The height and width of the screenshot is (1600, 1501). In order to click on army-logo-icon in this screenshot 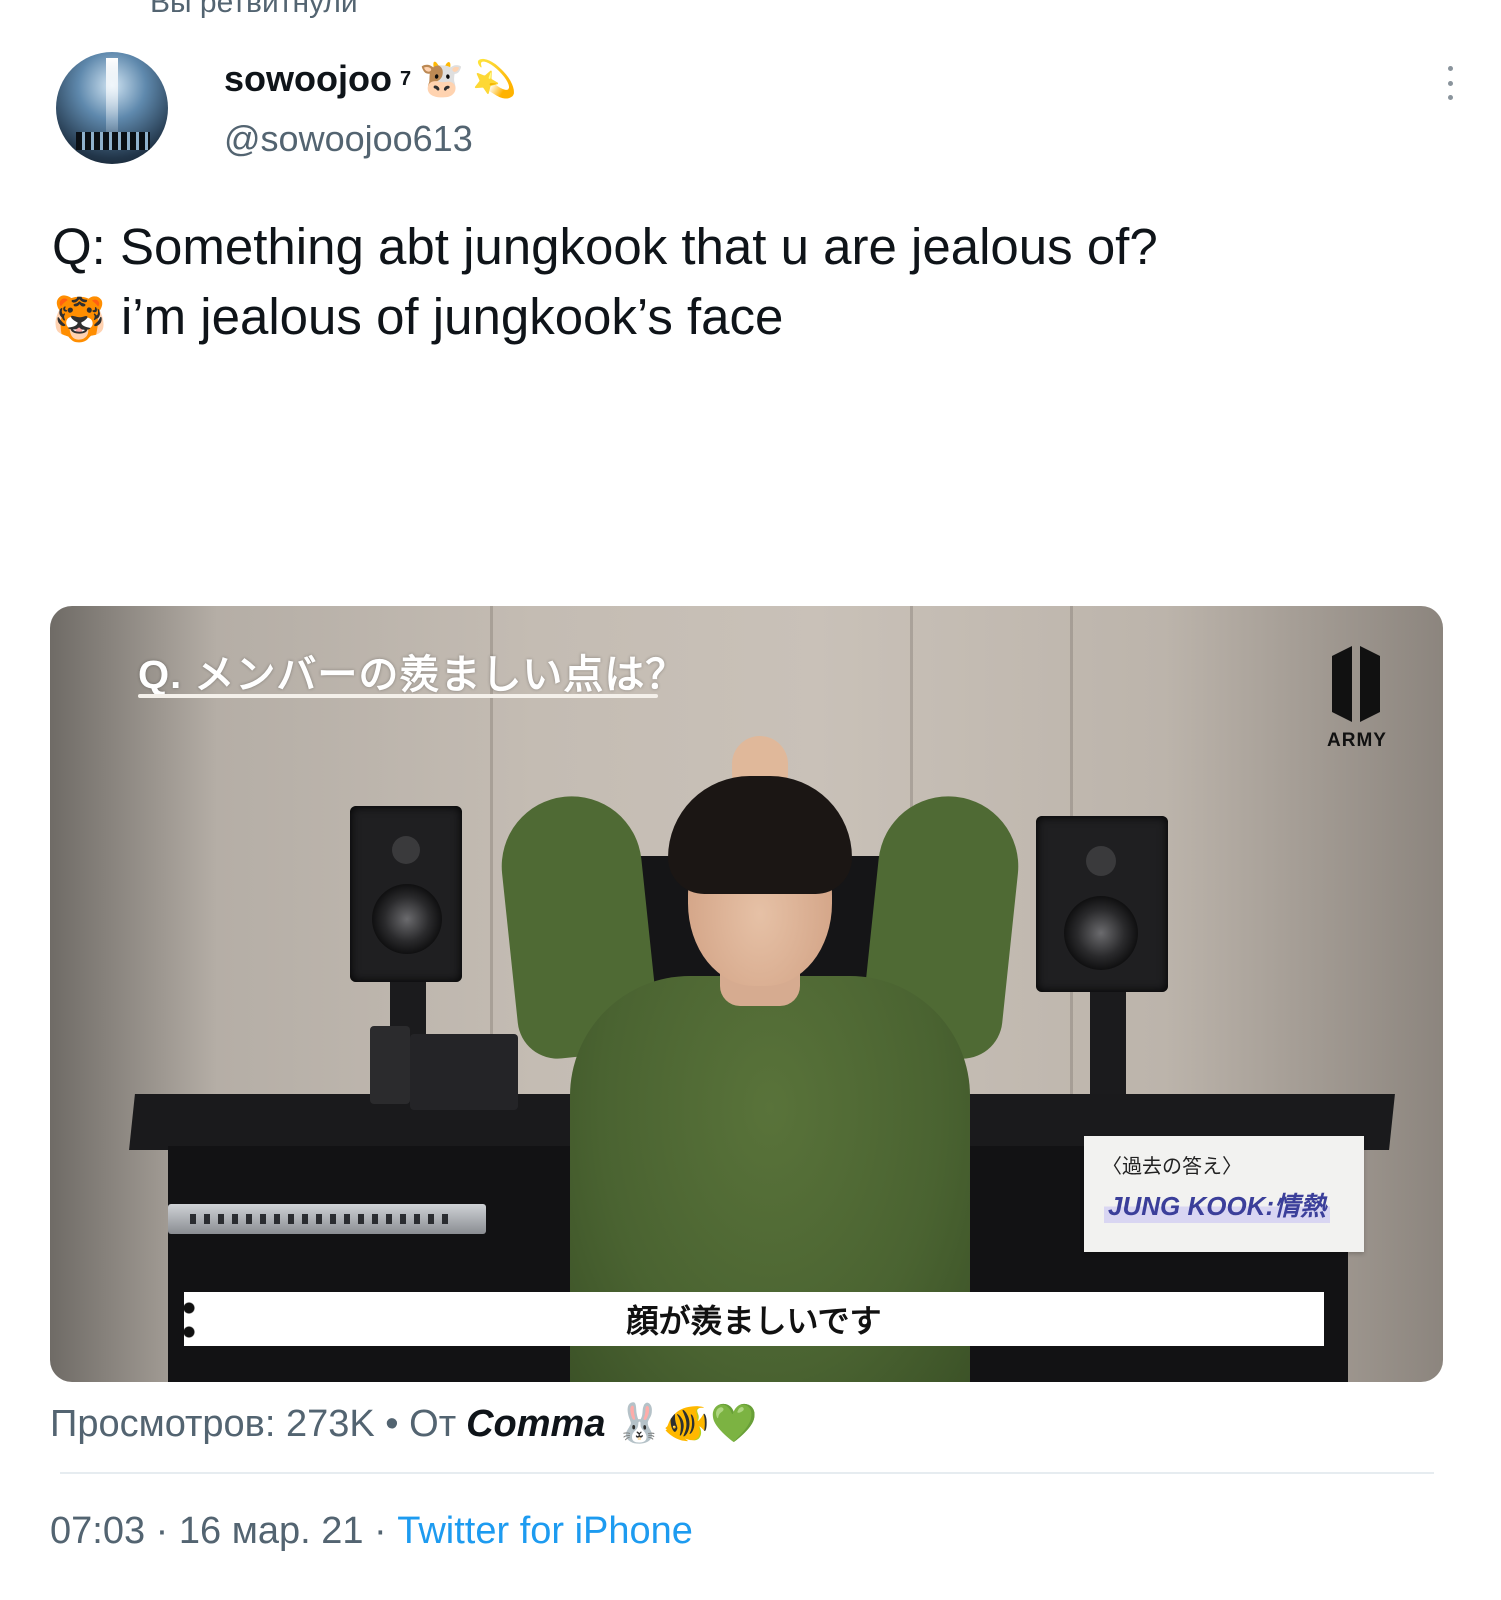, I will do `click(1356, 684)`.